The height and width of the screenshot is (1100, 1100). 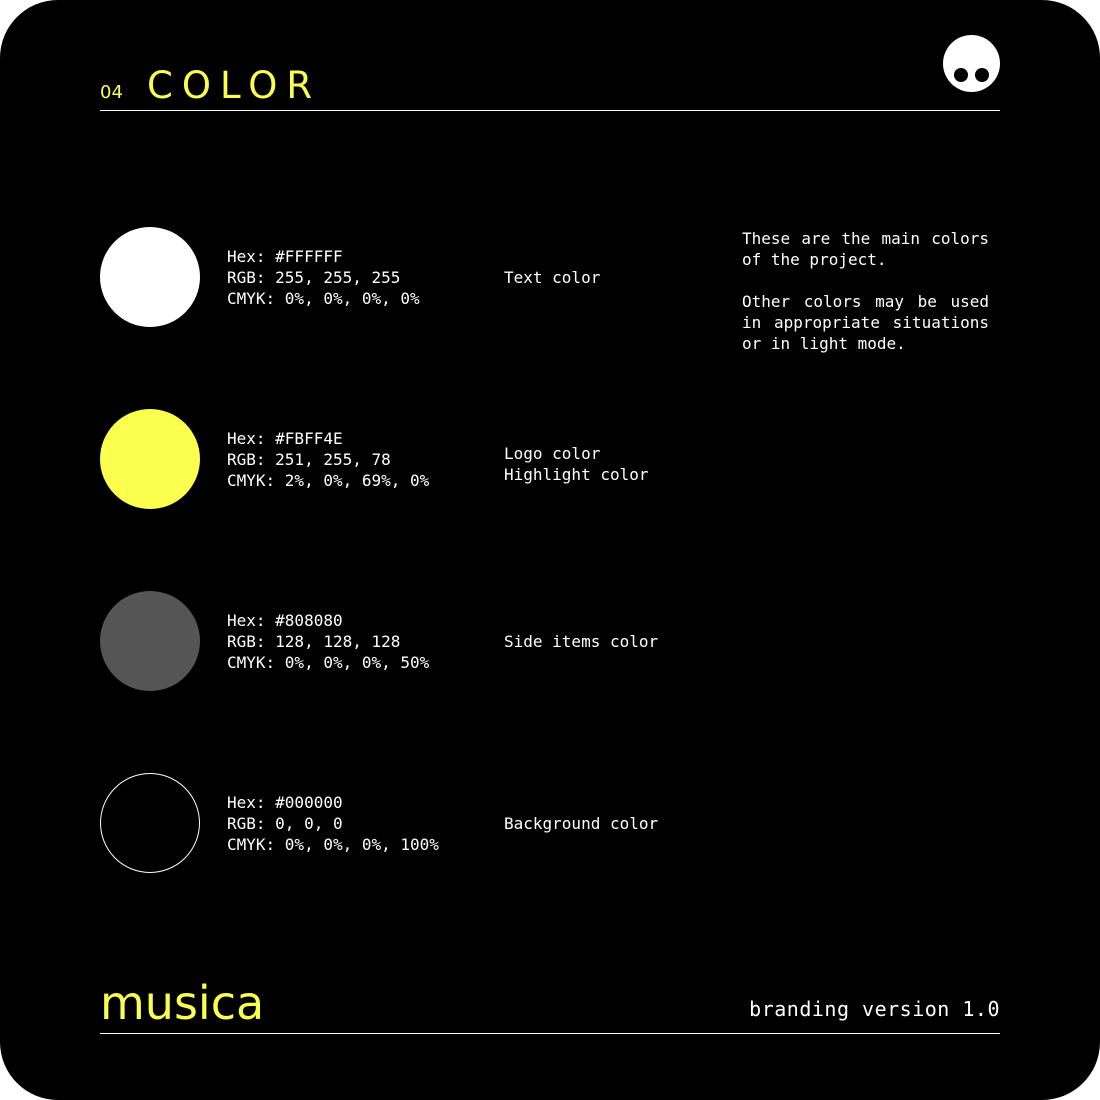 What do you see at coordinates (323, 298) in the screenshot?
I see `cmyk-value: CMYK: 0%, 0%, 0%, 0%` at bounding box center [323, 298].